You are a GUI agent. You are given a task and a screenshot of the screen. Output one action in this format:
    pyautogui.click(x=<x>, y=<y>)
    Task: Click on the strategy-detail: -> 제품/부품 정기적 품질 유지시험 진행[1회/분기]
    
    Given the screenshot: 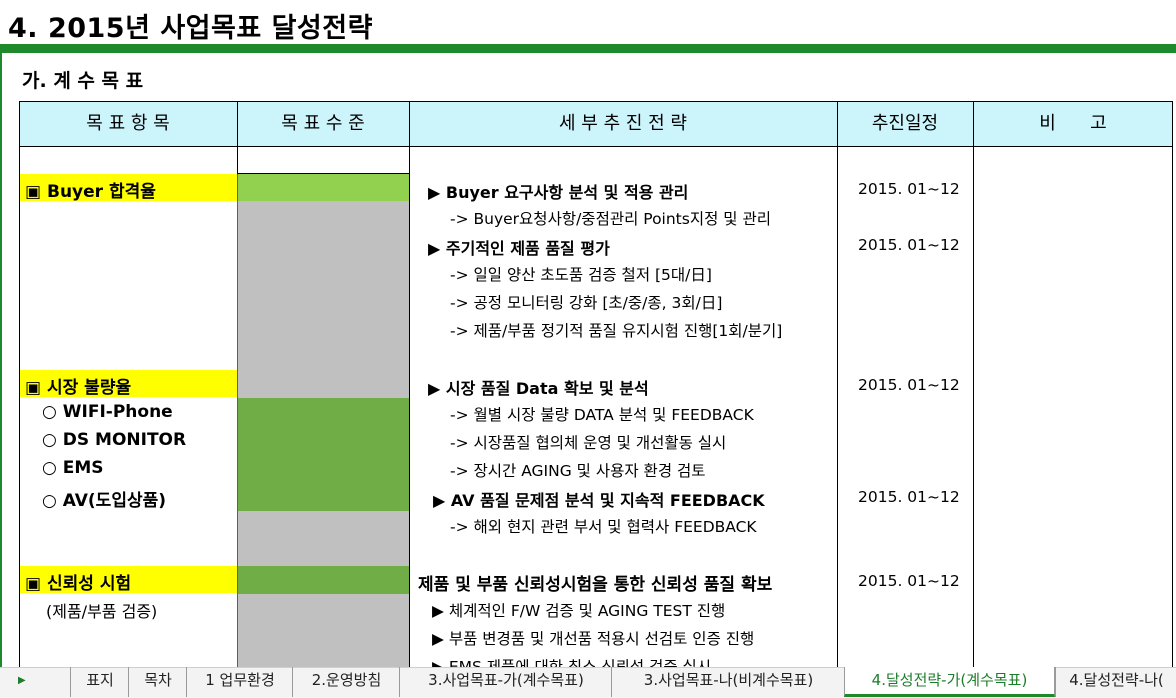 What is the action you would take?
    pyautogui.click(x=616, y=330)
    